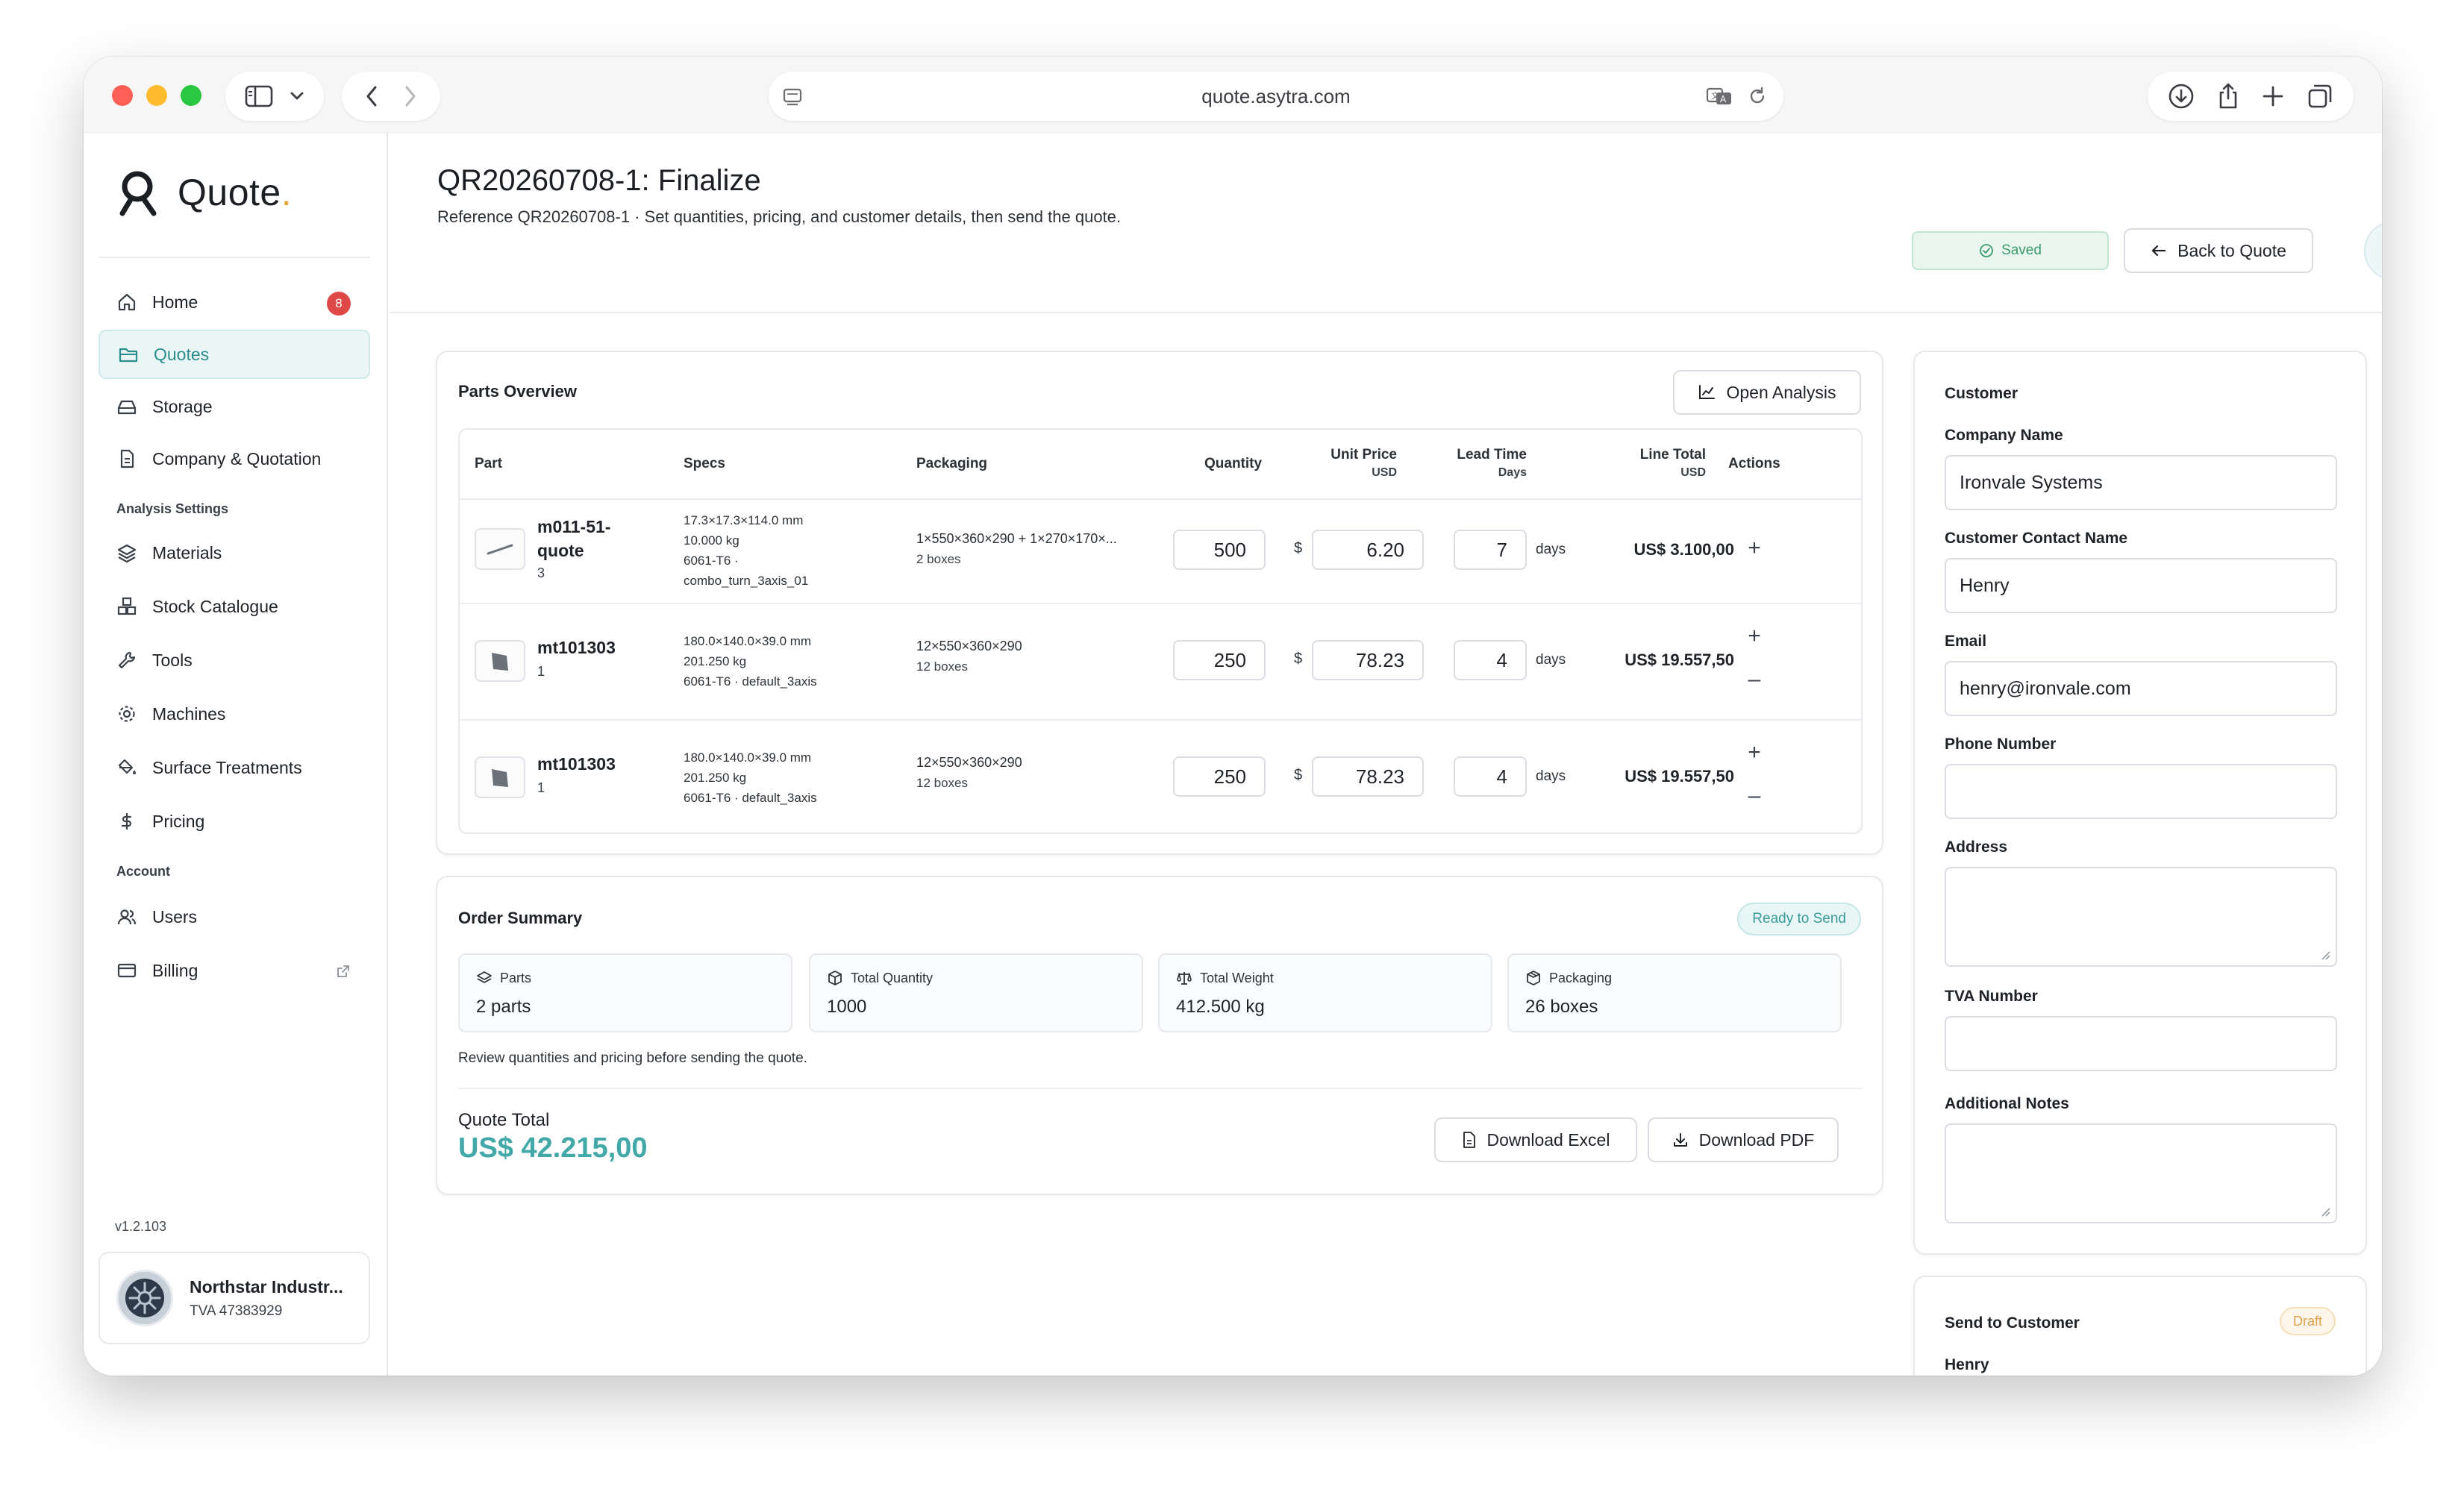 This screenshot has height=1486, width=2464. What do you see at coordinates (1754, 463) in the screenshot?
I see `column-header-actions: Actions` at bounding box center [1754, 463].